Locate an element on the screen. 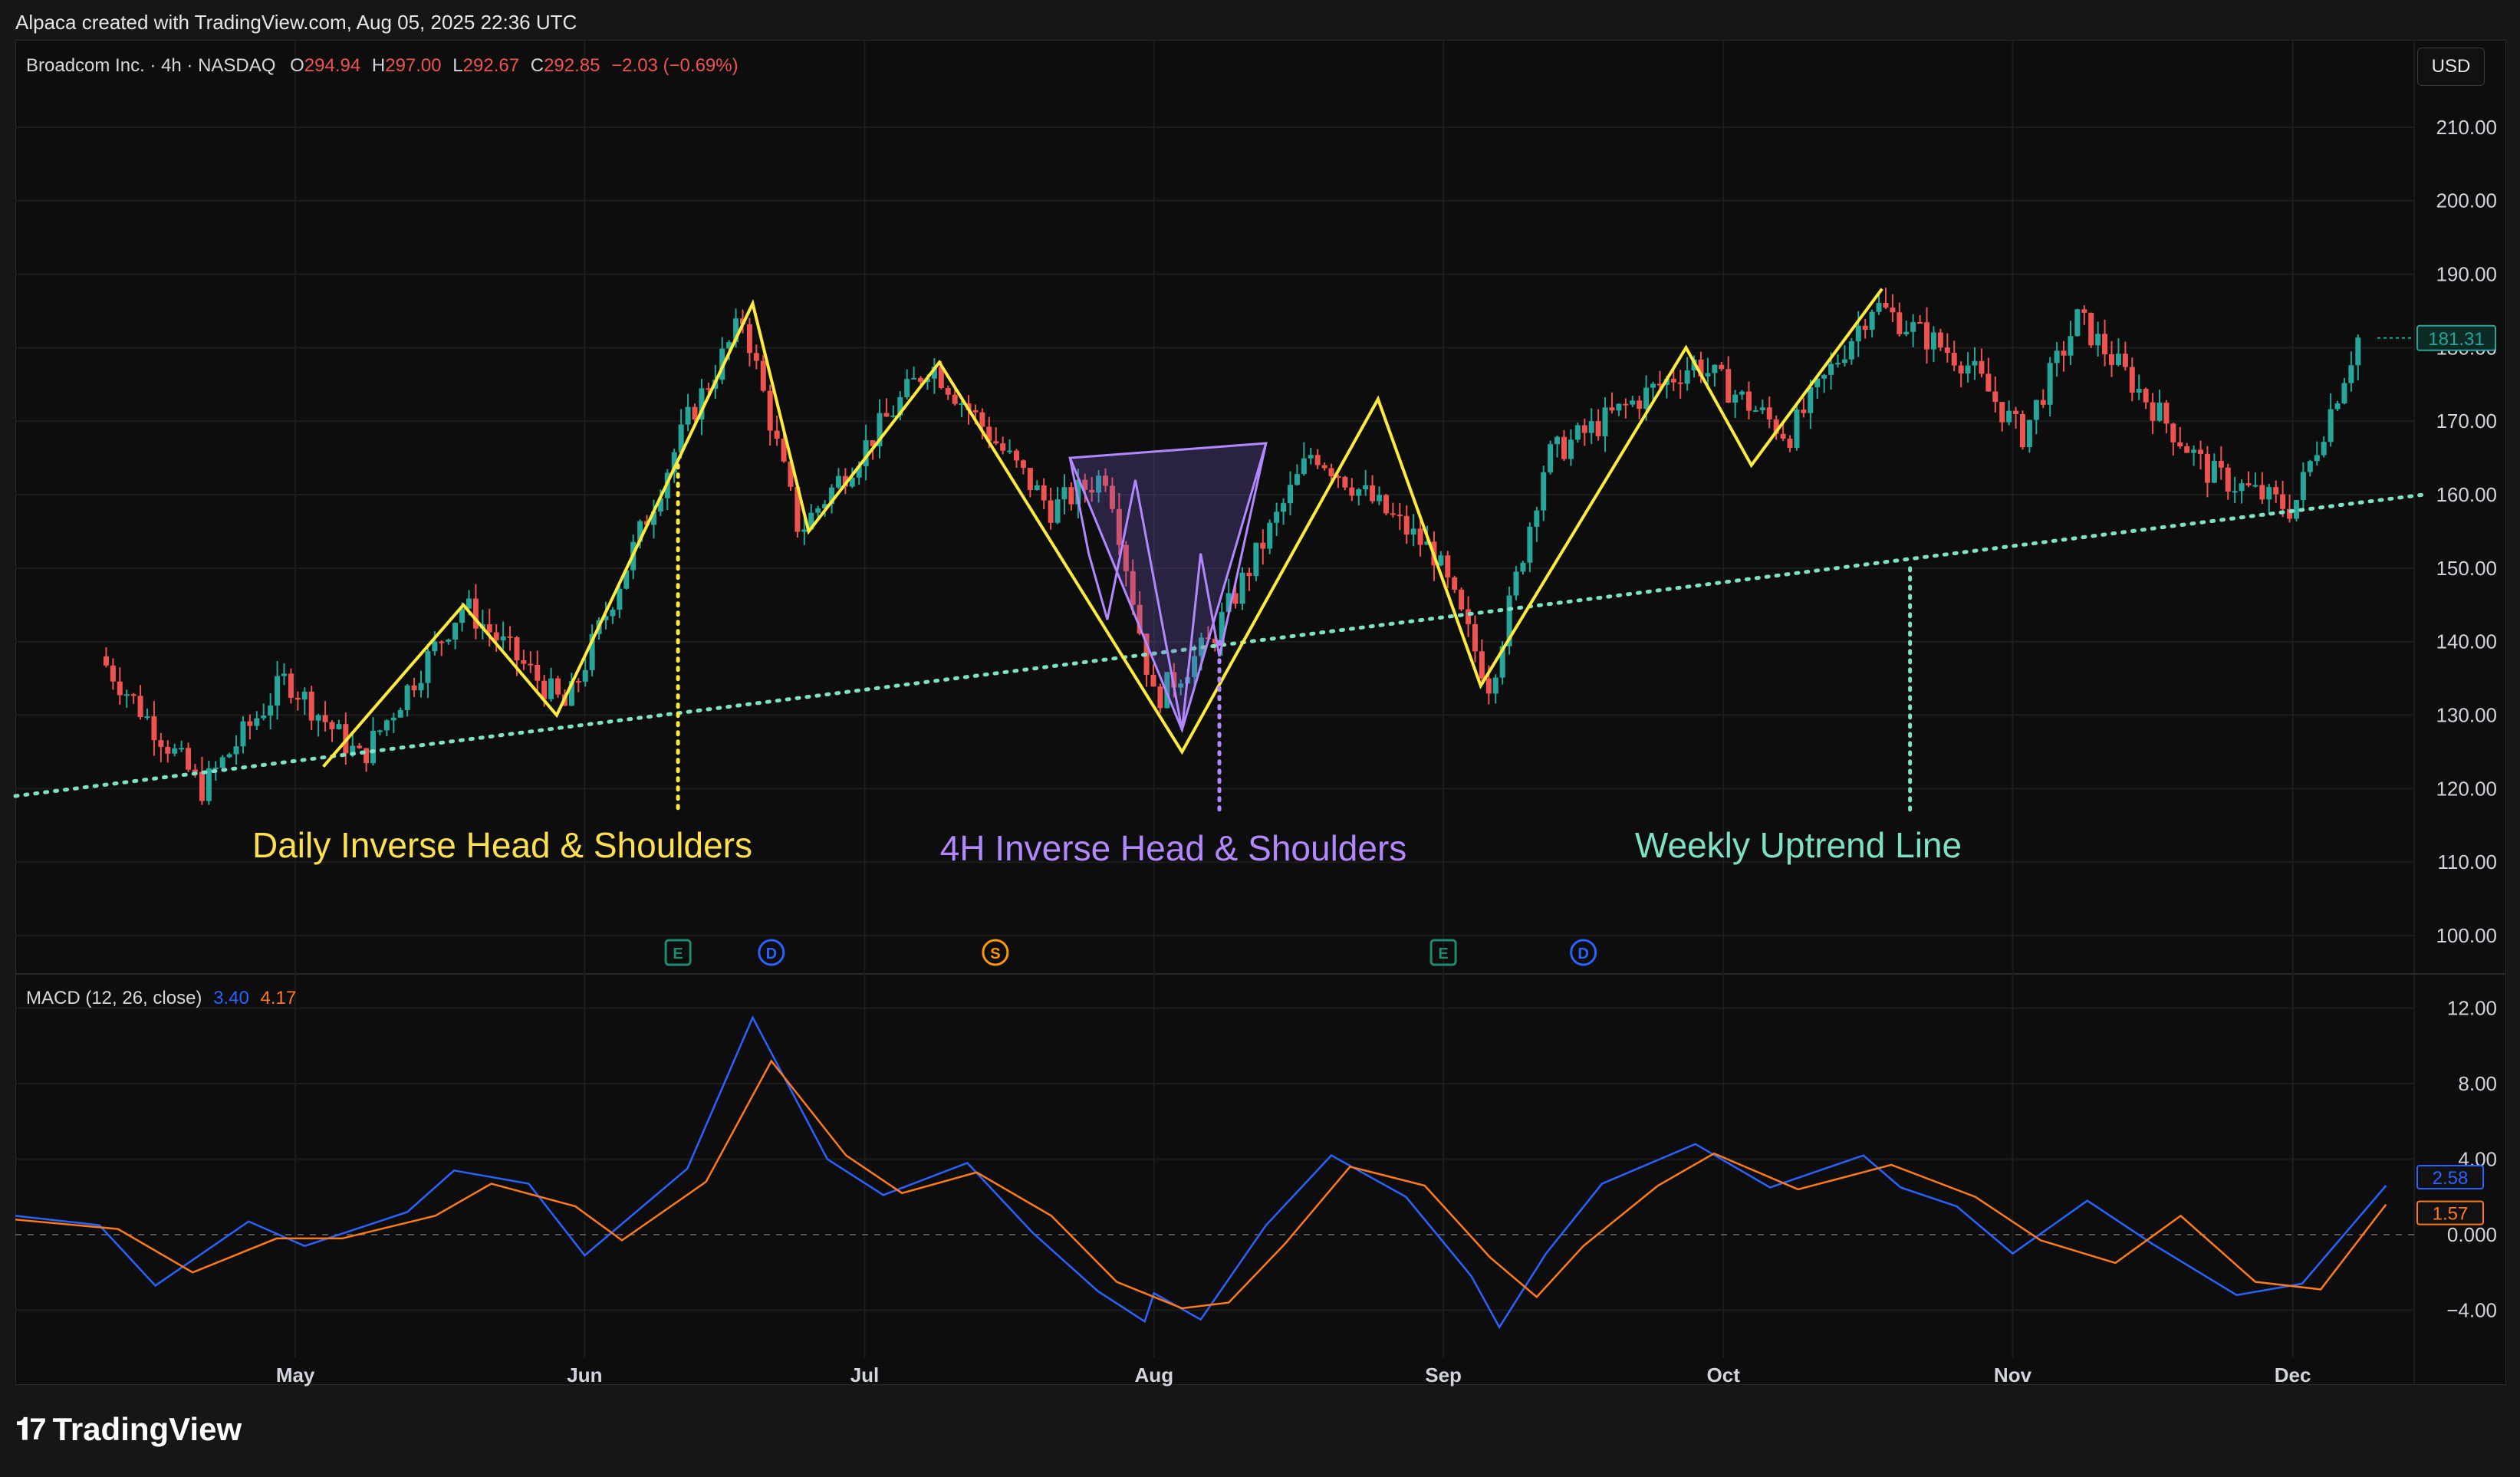 This screenshot has height=1477, width=2520. macd-legend: MACD (12, 26, close) 3.40 4.17 is located at coordinates (161, 998).